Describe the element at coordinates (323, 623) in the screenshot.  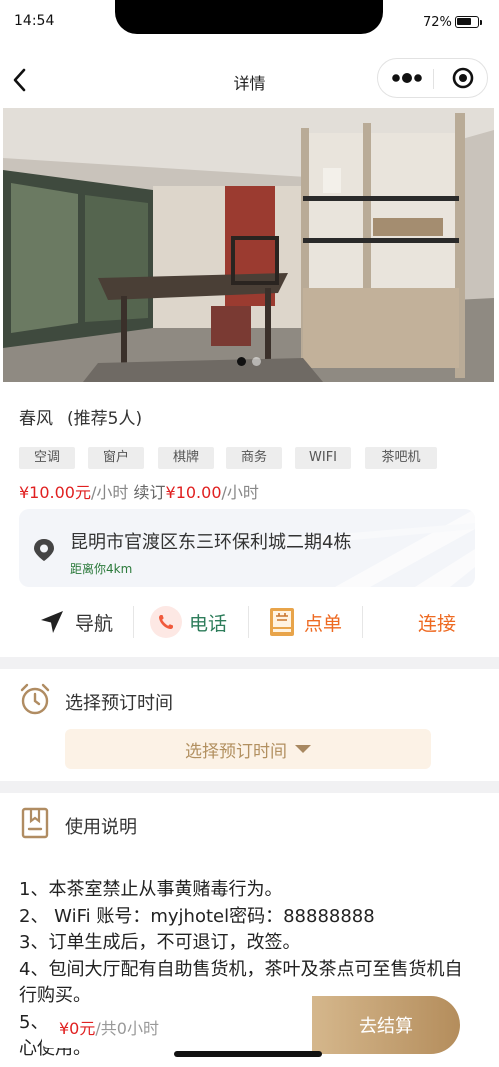
I see `order-label: 点单` at that location.